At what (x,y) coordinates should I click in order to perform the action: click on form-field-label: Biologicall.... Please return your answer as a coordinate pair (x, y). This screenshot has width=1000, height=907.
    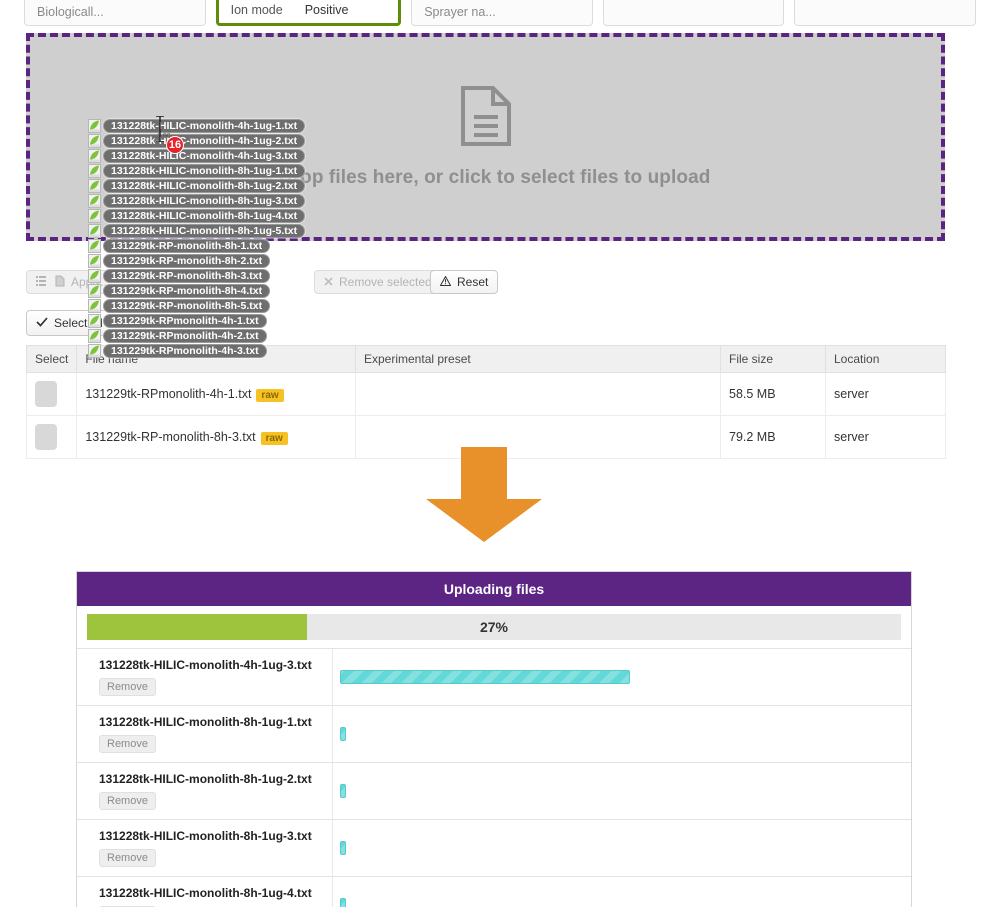
    Looking at the image, I should click on (70, 12).